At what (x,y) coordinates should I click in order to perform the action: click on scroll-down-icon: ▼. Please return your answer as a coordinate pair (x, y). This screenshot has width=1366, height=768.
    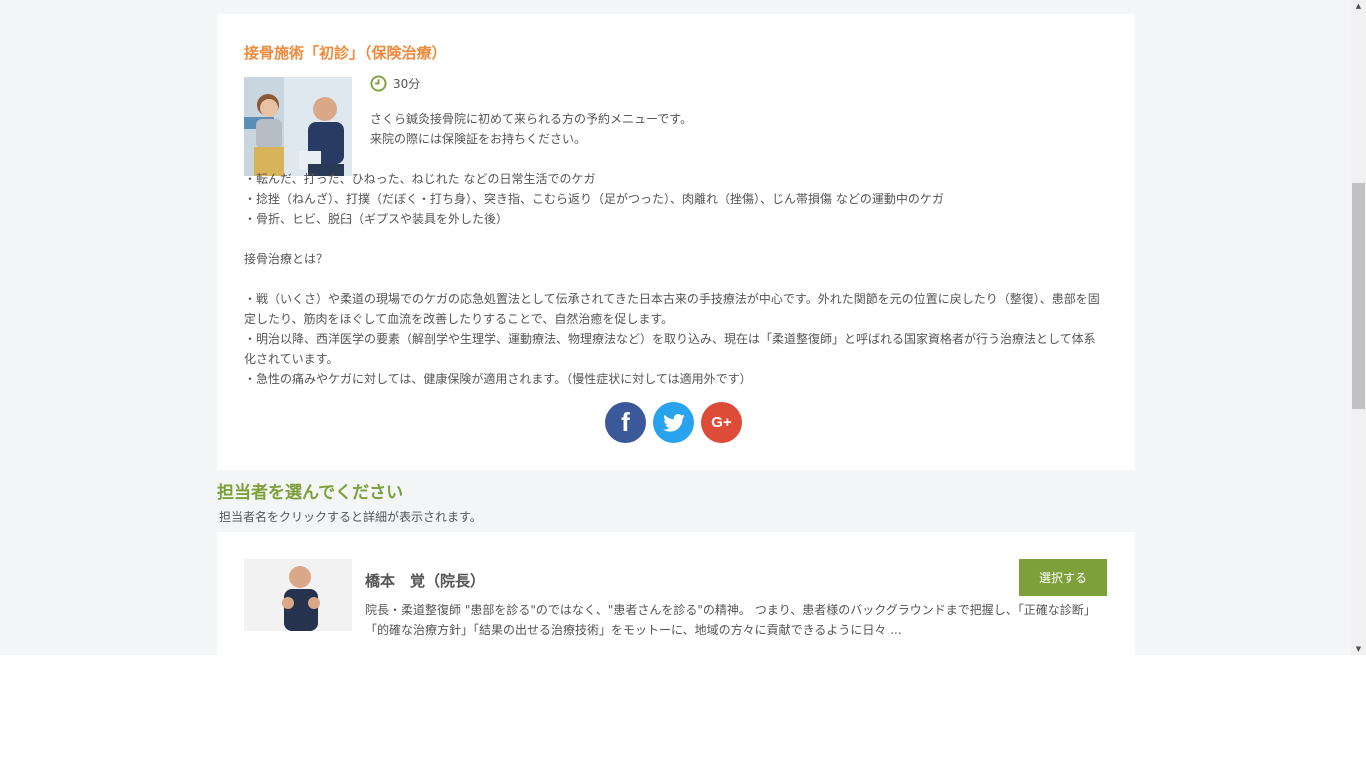
    Looking at the image, I should click on (1358, 649).